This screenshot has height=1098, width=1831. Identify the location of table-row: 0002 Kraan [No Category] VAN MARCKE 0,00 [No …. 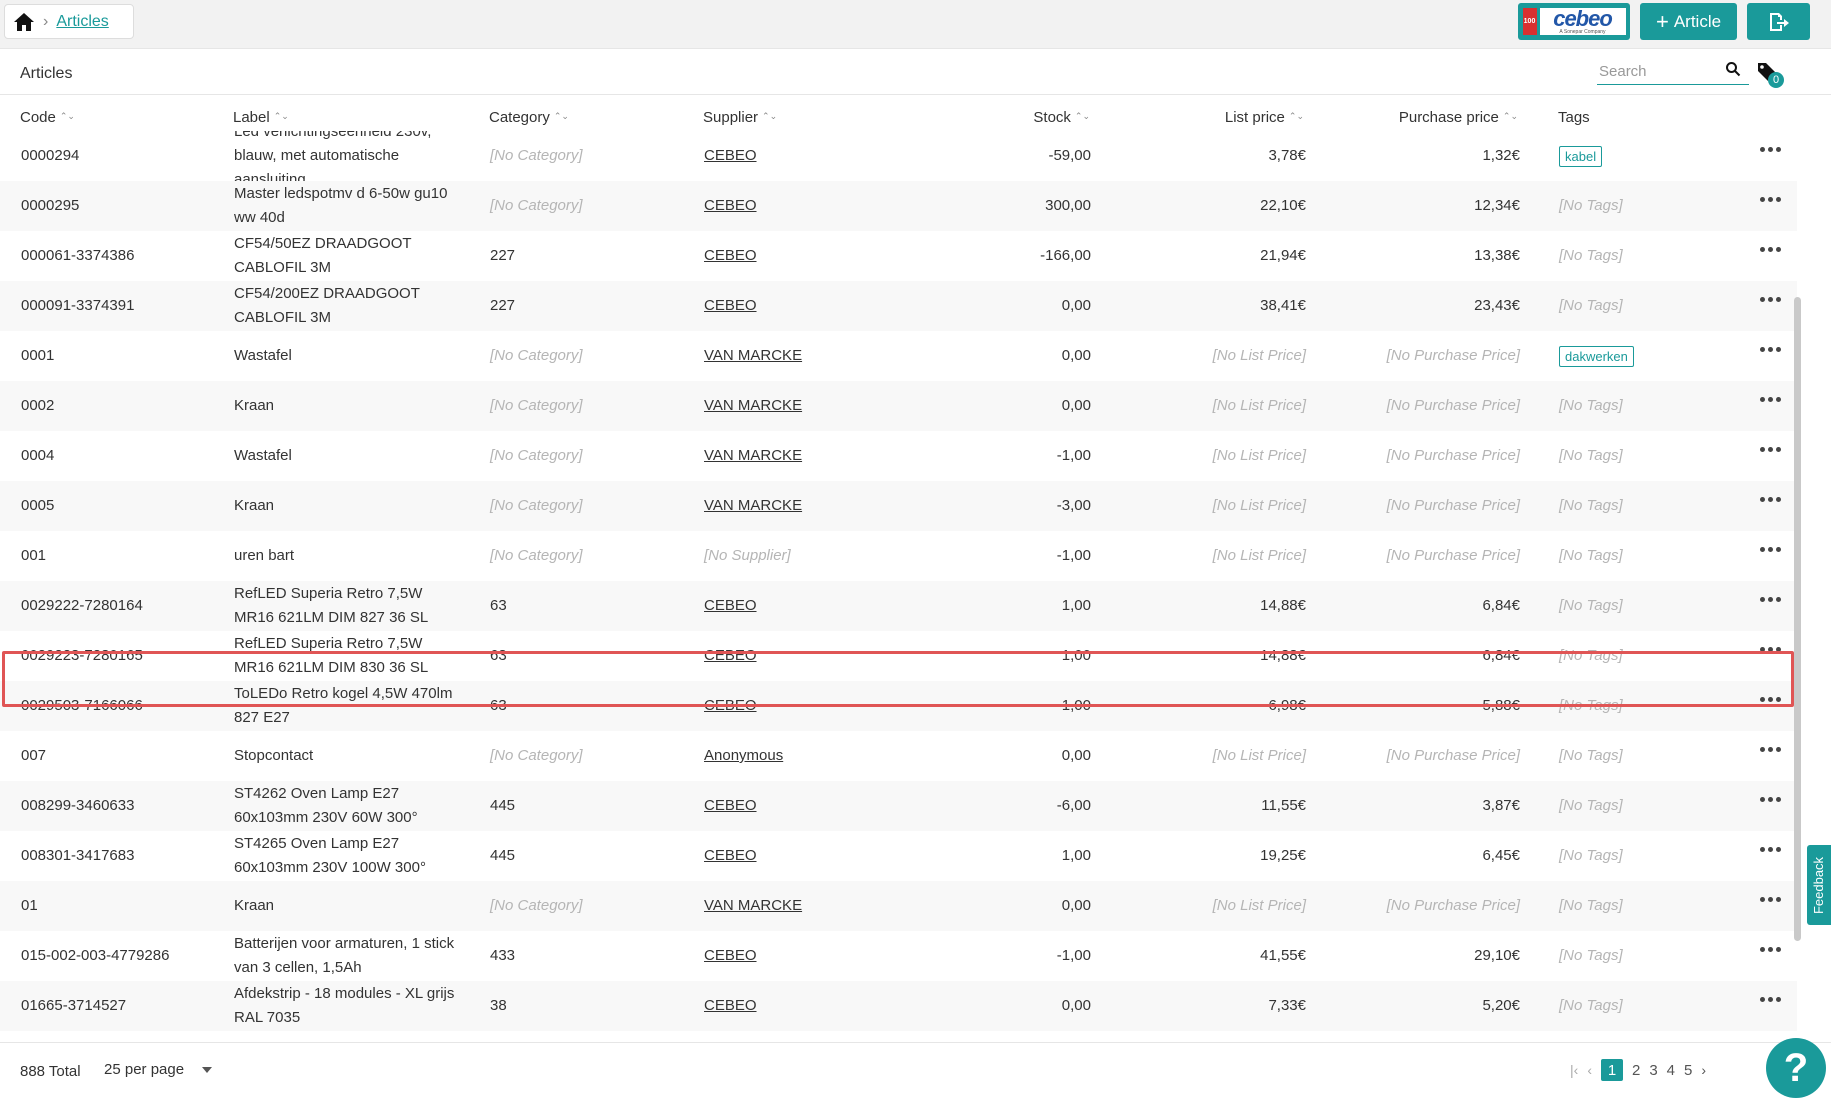
(898, 406).